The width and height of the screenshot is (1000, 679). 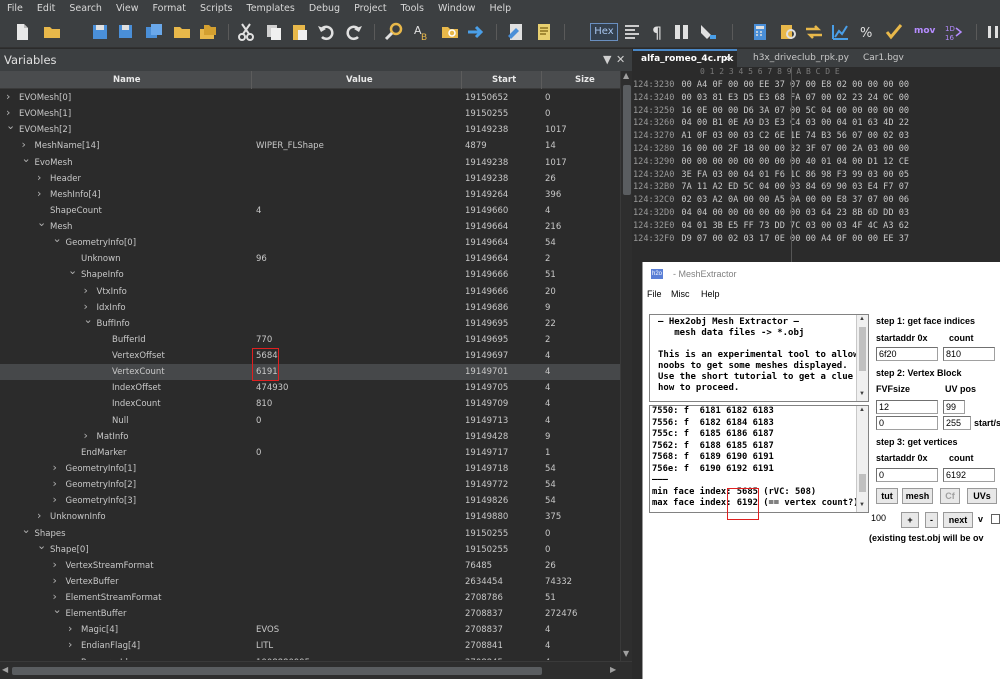 I want to click on tree-row: ⌄ GeometryInfo[0] 19149664 54, so click(x=310, y=241).